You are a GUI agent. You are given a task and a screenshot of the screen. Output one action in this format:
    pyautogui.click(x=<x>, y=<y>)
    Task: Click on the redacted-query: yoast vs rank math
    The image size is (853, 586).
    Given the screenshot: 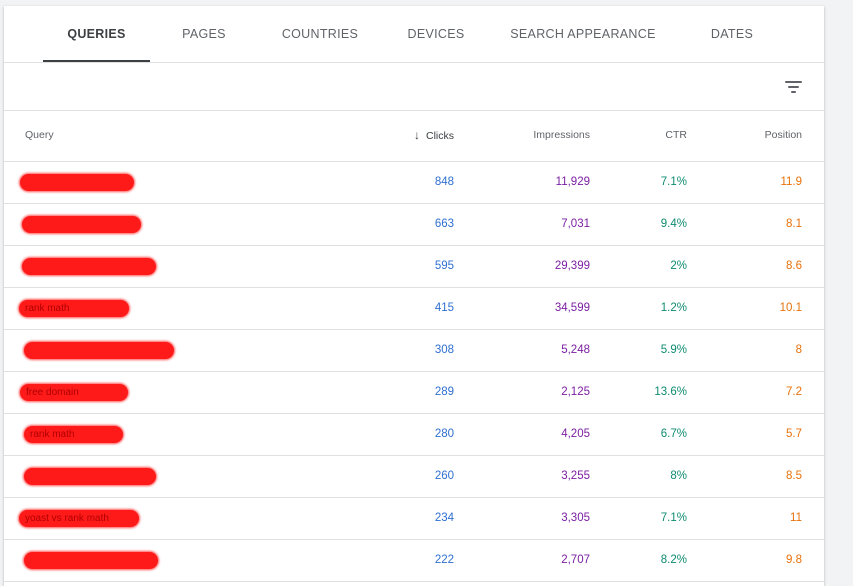 What is the action you would take?
    pyautogui.click(x=79, y=518)
    